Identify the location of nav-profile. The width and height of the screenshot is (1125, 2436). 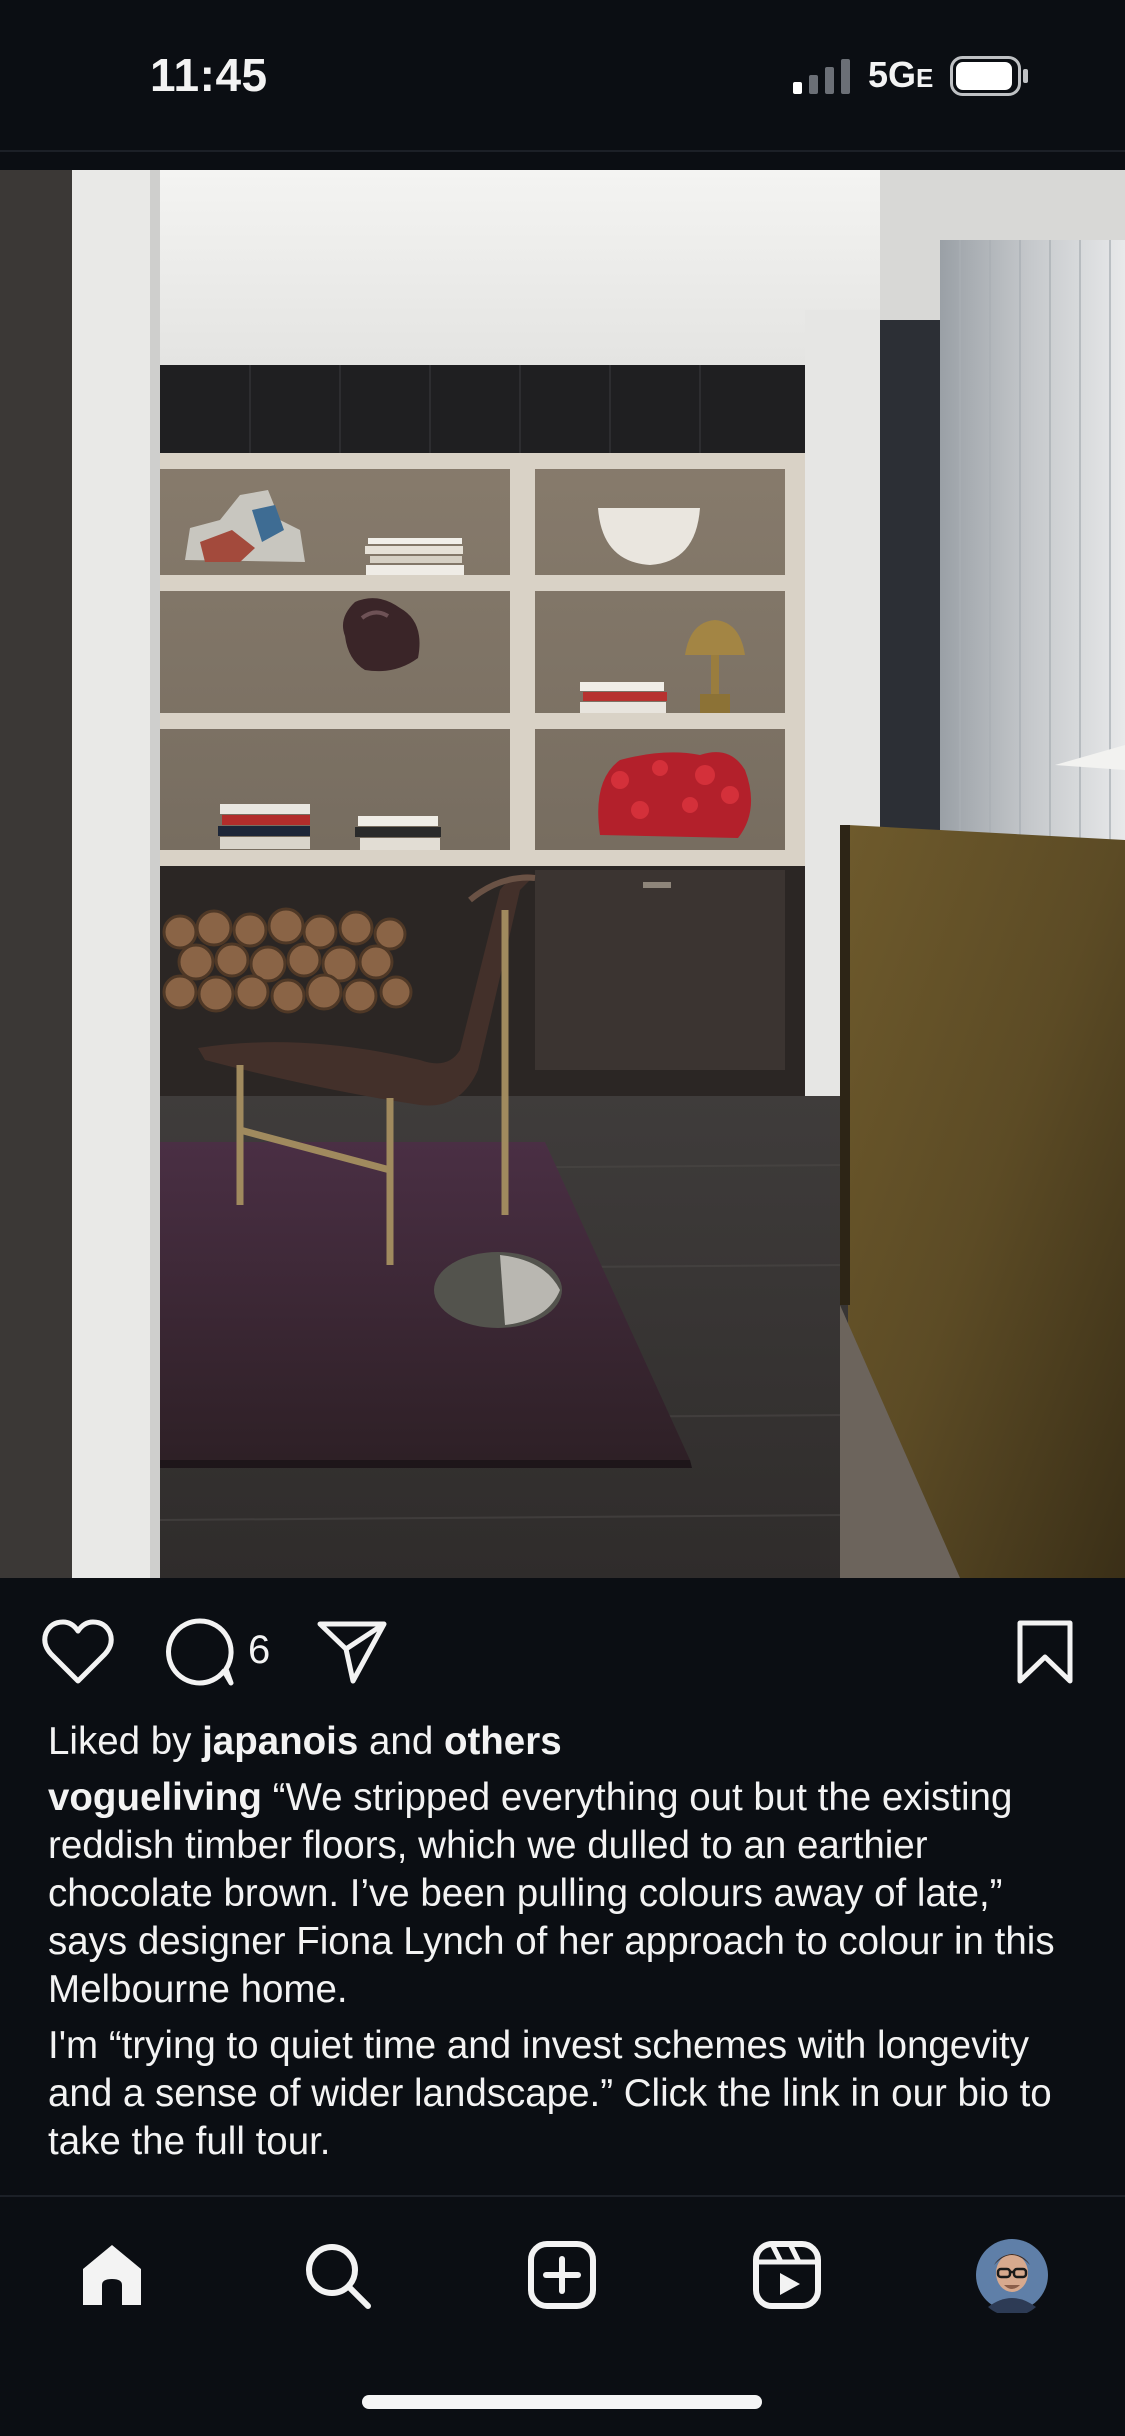
(1012, 2275).